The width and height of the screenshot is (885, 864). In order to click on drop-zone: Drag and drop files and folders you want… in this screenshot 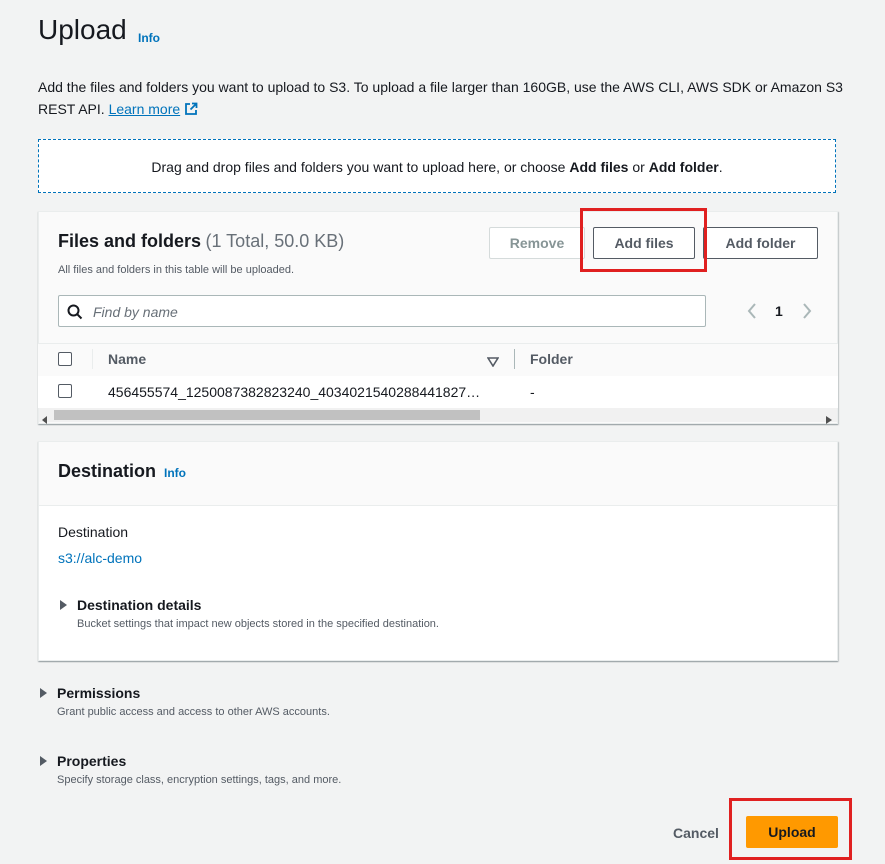, I will do `click(437, 166)`.